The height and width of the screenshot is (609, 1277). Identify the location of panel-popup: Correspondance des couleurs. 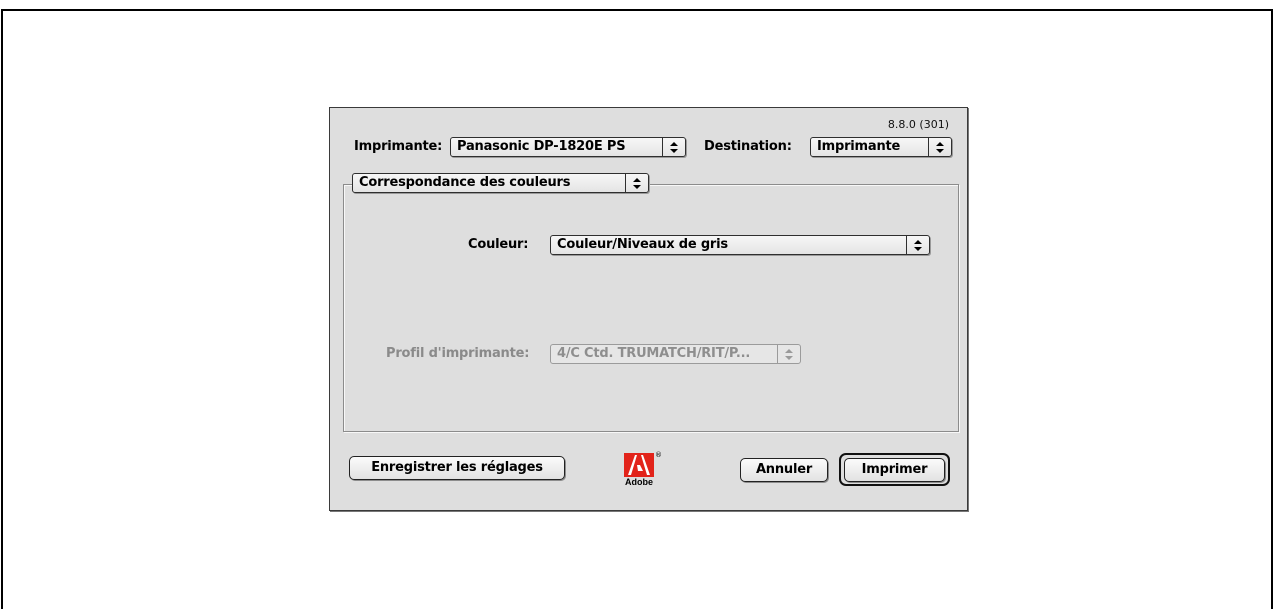
(500, 183).